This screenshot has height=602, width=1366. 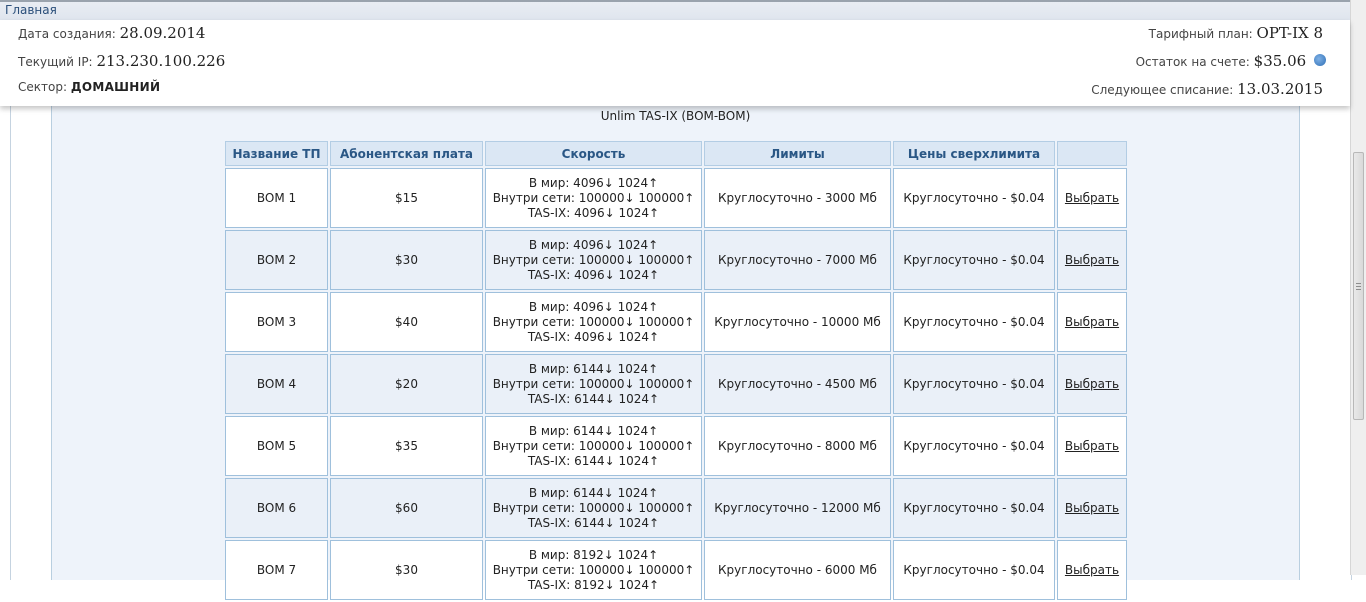 I want to click on balance-value: $35.06, so click(x=1280, y=61).